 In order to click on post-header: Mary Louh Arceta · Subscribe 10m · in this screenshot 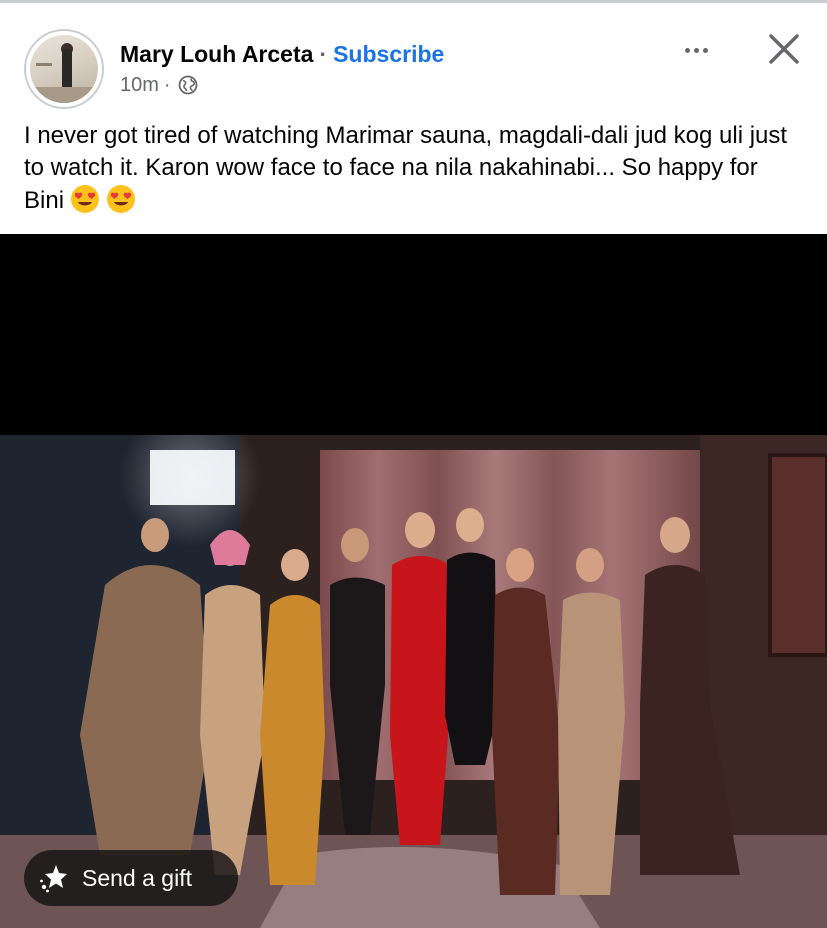, I will do `click(413, 57)`.